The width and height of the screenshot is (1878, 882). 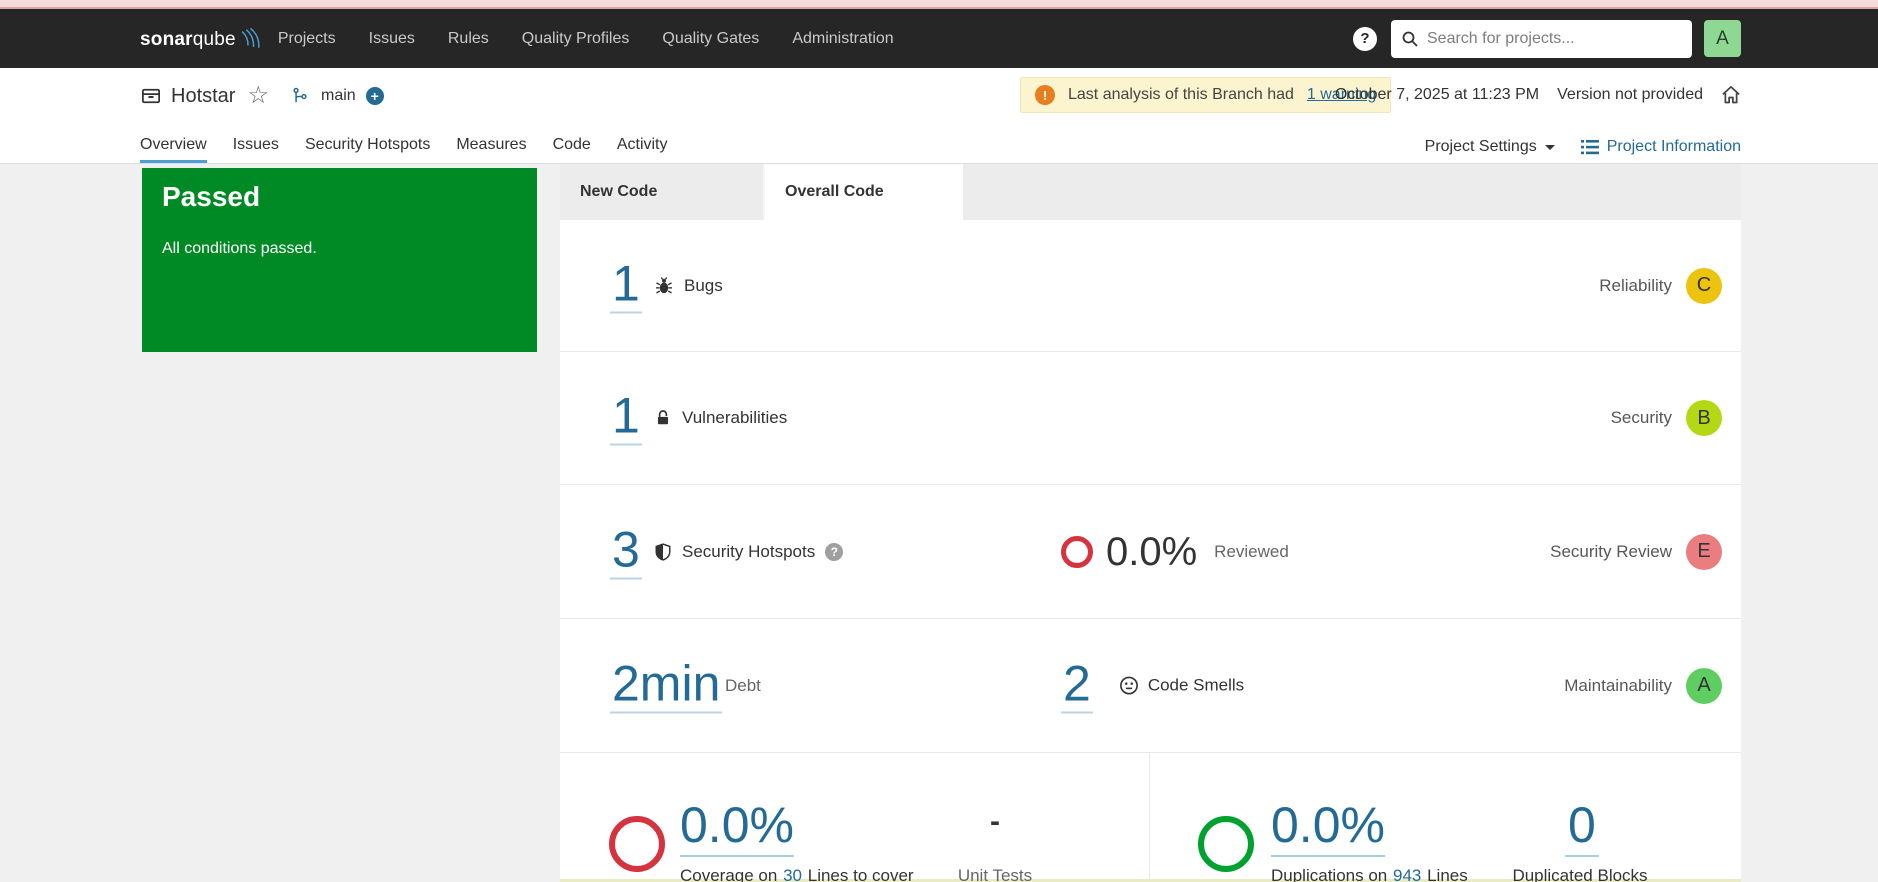 I want to click on tab-measures: Measures, so click(x=491, y=149).